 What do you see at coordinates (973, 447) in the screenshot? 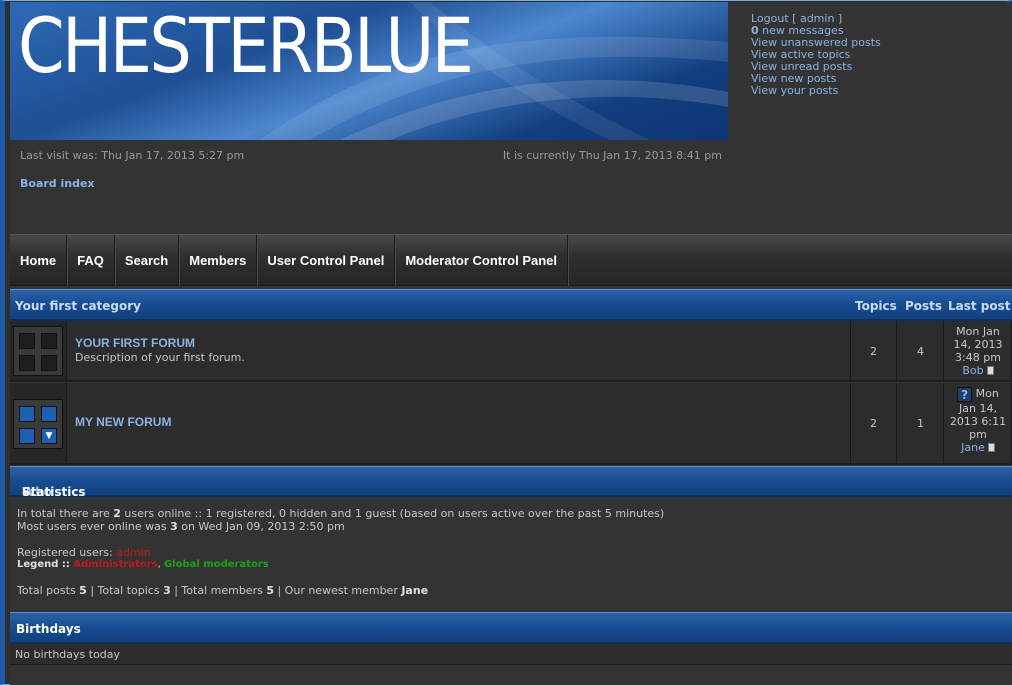
I see `last-post-user-link: Jane` at bounding box center [973, 447].